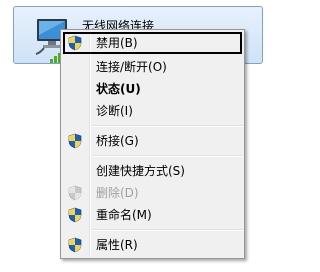 This screenshot has height=272, width=320. I want to click on menu-item-label: 诊断(I), so click(114, 111).